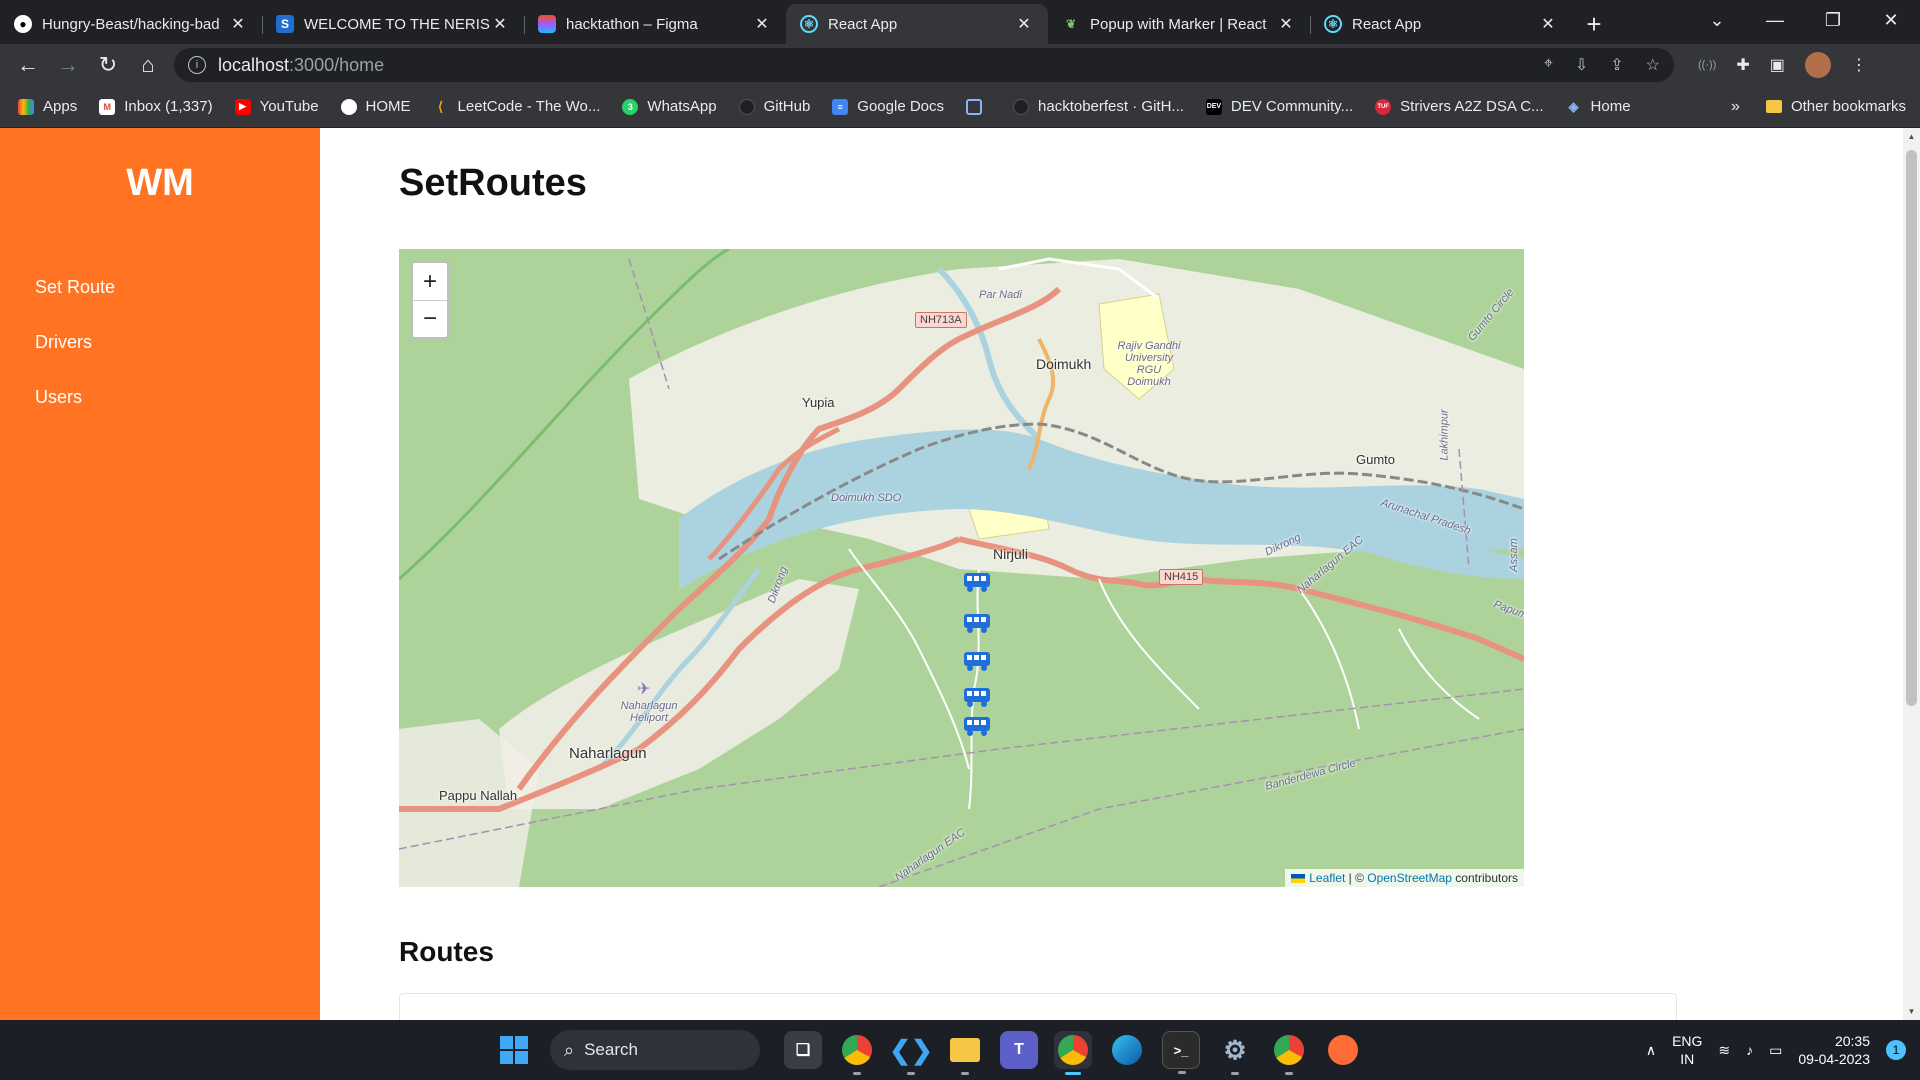 This screenshot has width=1920, height=1080. What do you see at coordinates (1724, 1050) in the screenshot?
I see `wifi-icon: ≋` at bounding box center [1724, 1050].